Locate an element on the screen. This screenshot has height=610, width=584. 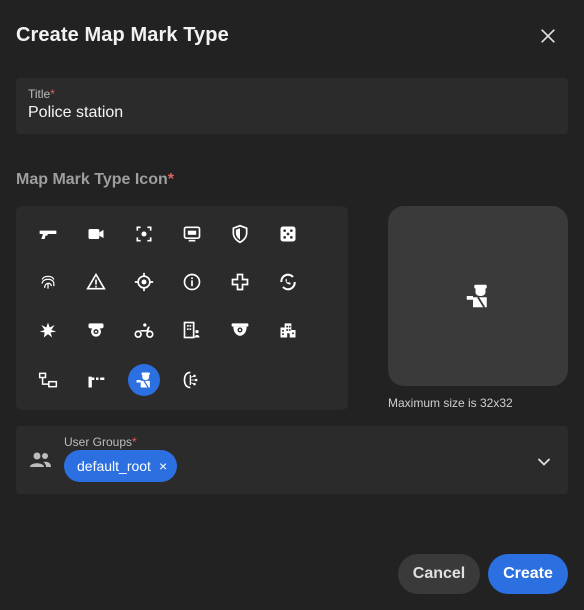
title-field-label: Title is located at coordinates (39, 94).